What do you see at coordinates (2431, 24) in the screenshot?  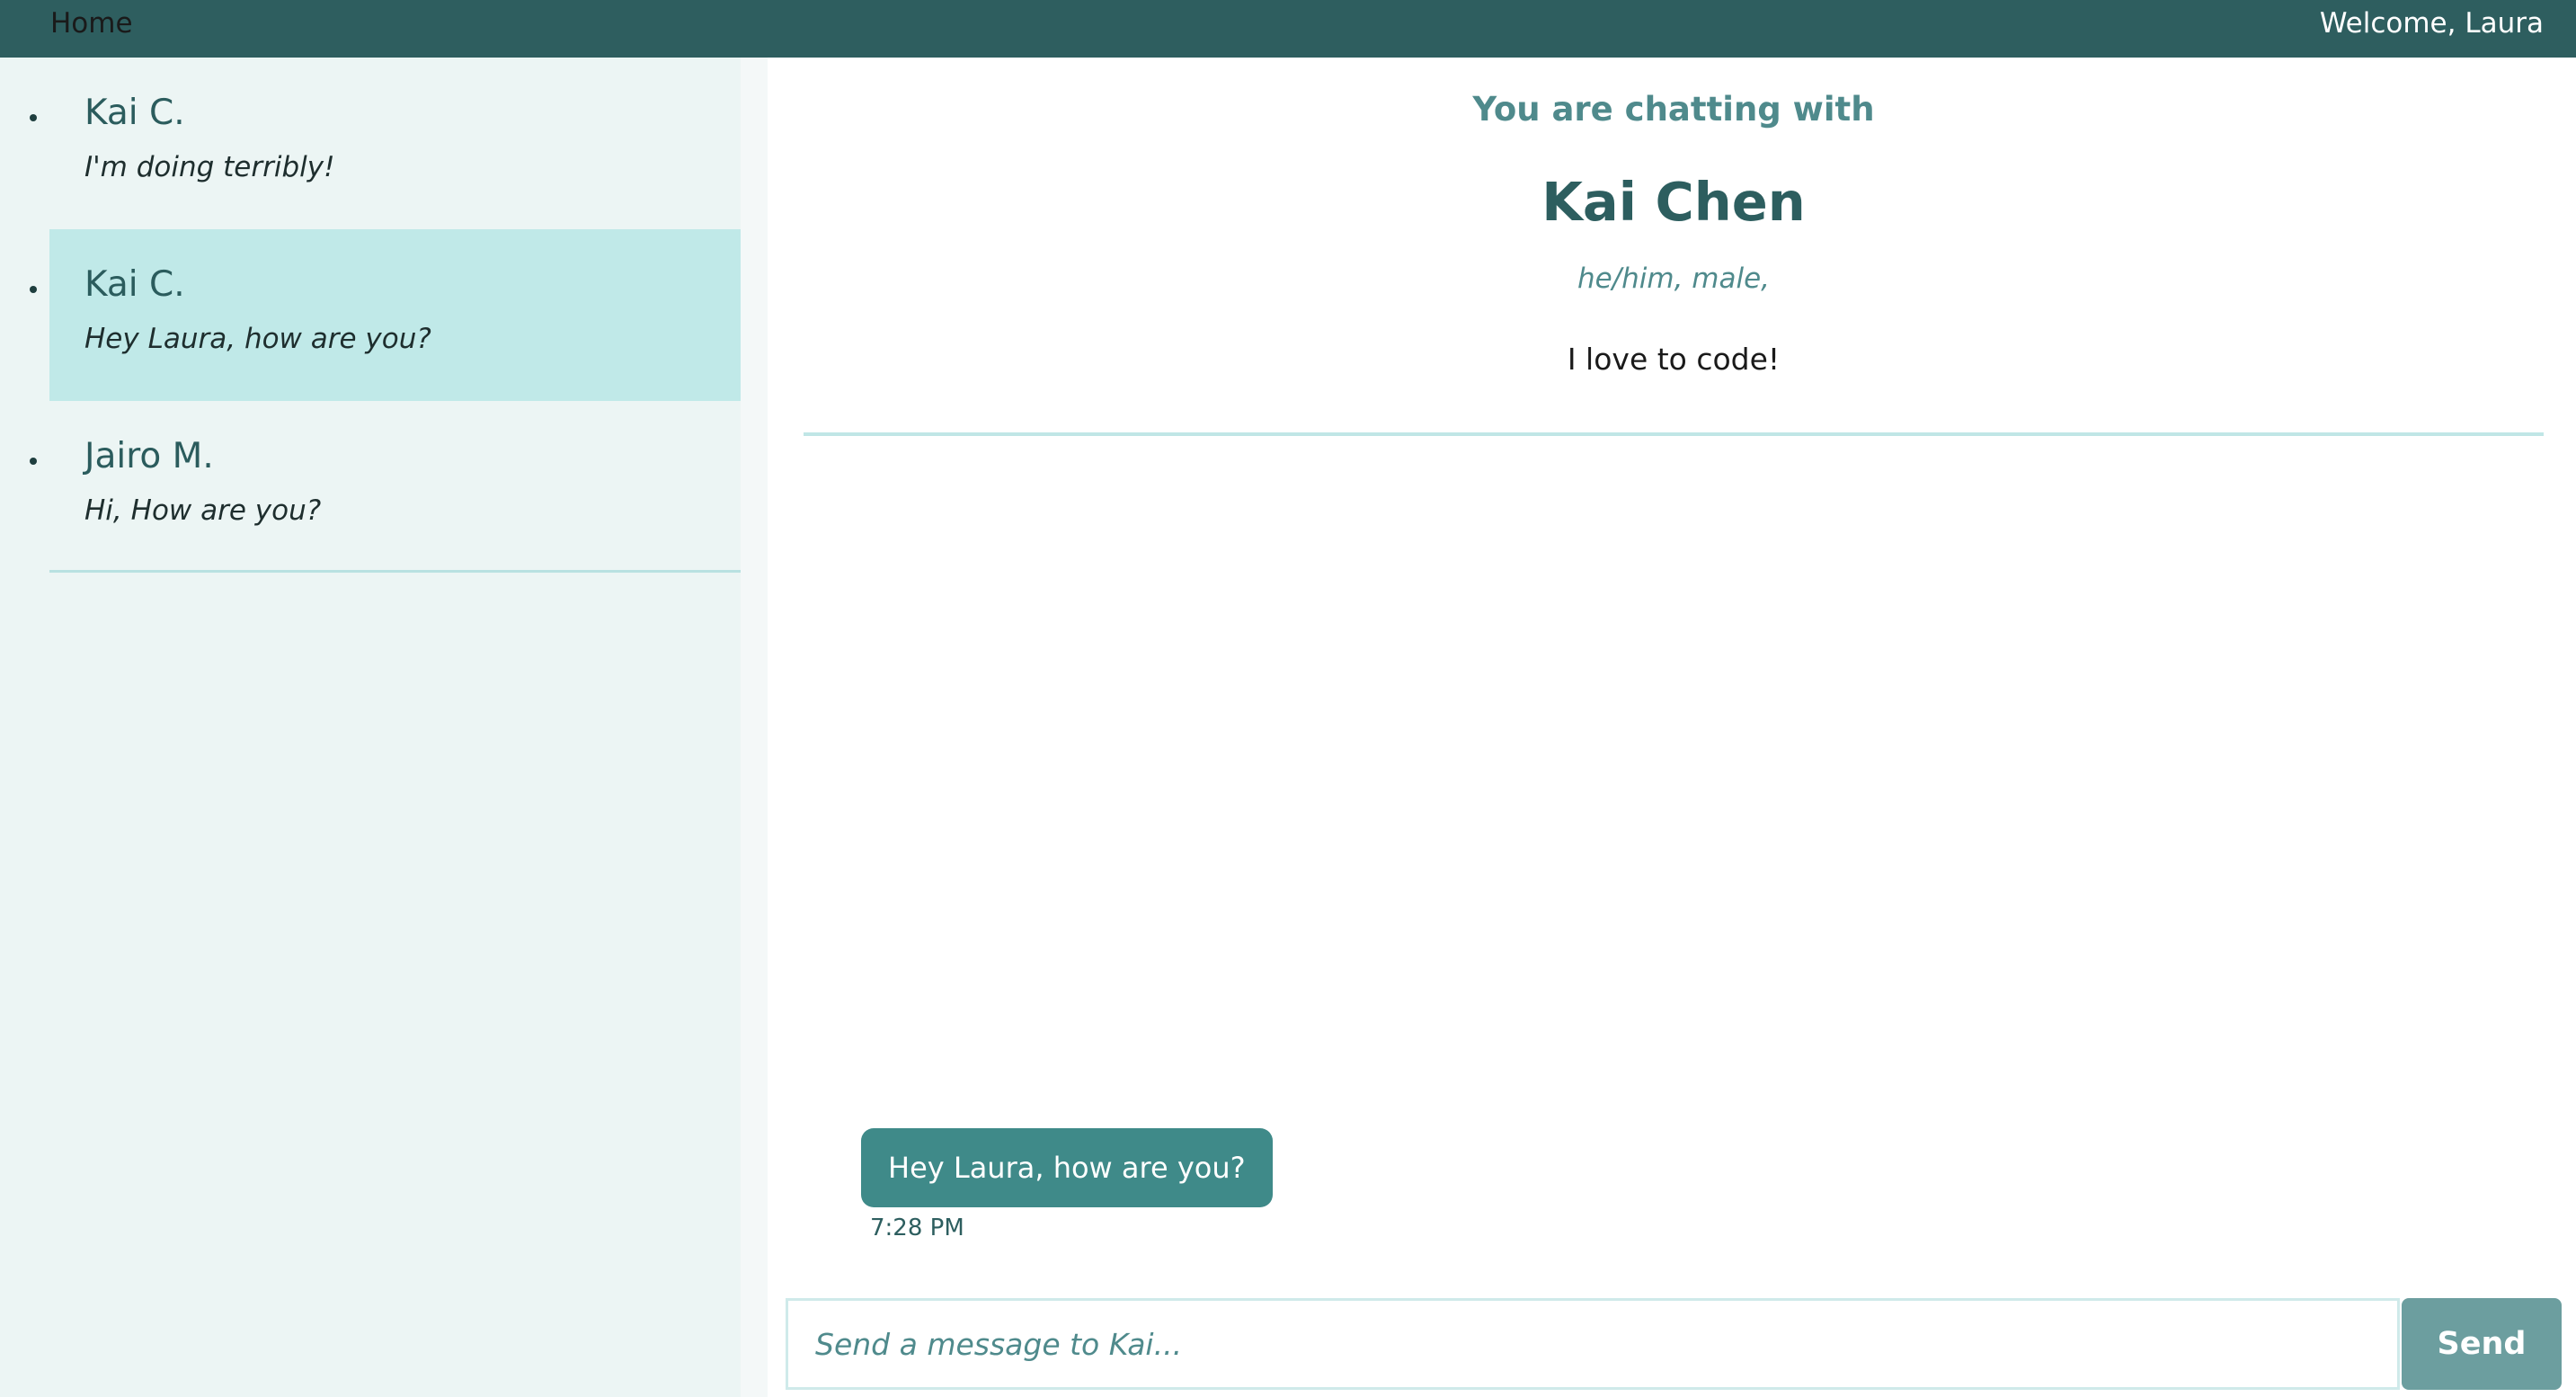 I see `welcome-text: Welcome, Laura` at bounding box center [2431, 24].